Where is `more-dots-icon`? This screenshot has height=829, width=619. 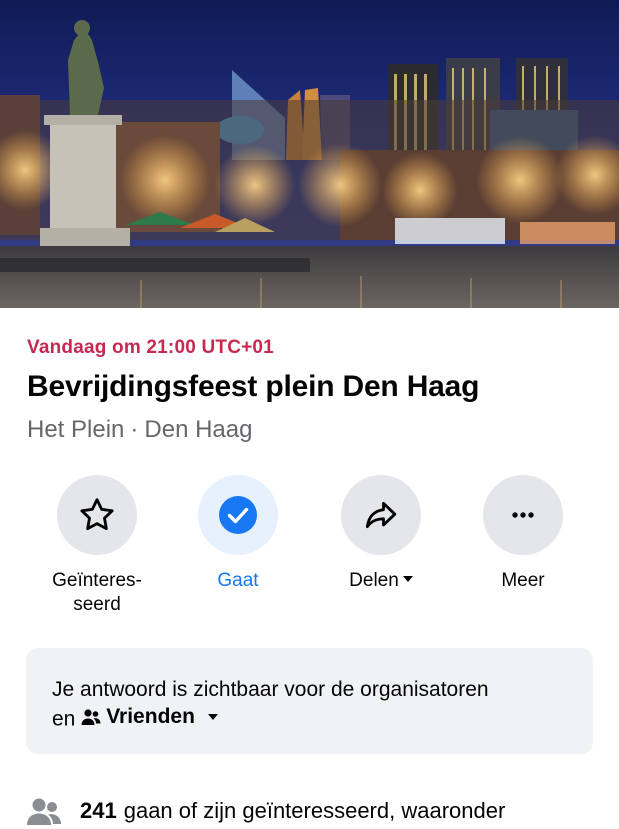 more-dots-icon is located at coordinates (523, 515).